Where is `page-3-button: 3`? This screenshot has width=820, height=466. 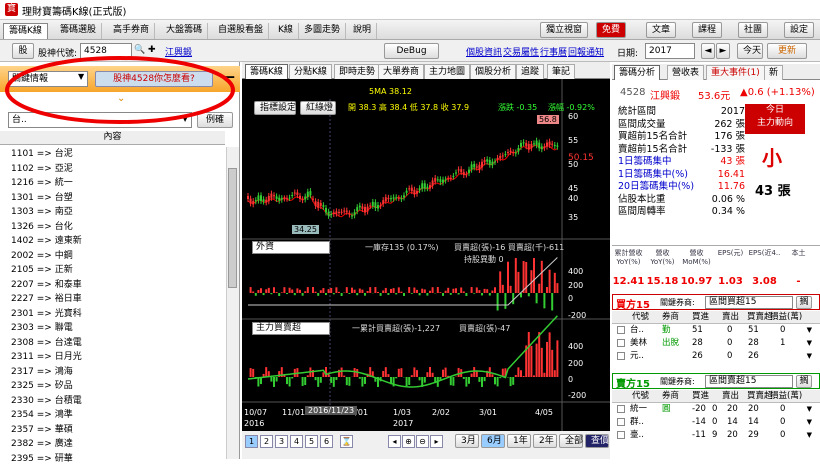
page-3-button: 3 is located at coordinates (281, 441).